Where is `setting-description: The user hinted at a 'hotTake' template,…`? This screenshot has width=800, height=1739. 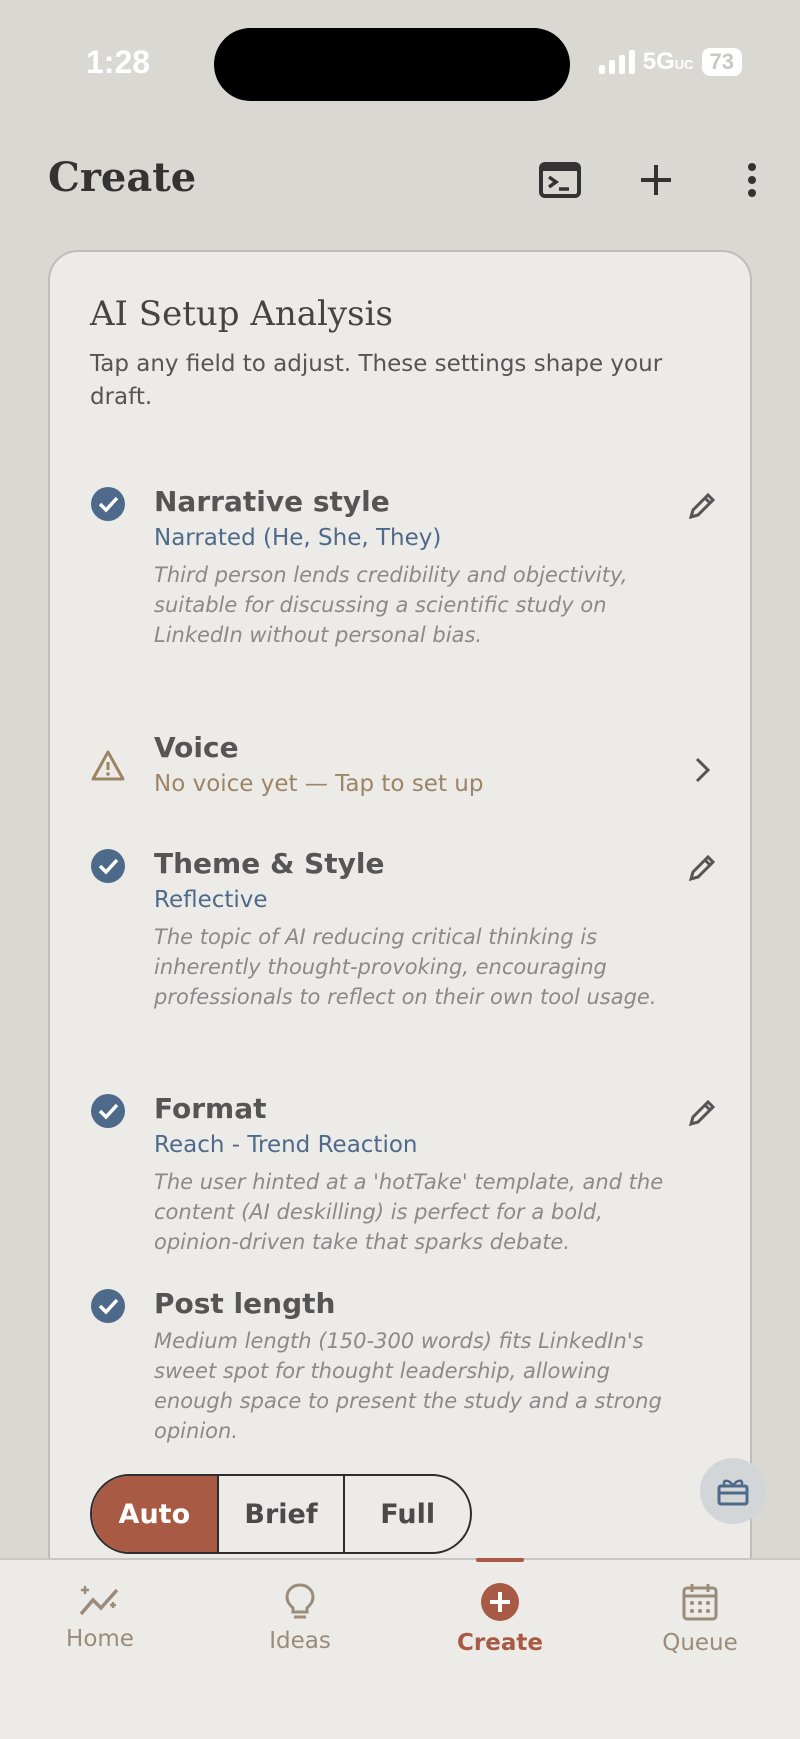 setting-description: The user hinted at a 'hotTake' template,… is located at coordinates (409, 1212).